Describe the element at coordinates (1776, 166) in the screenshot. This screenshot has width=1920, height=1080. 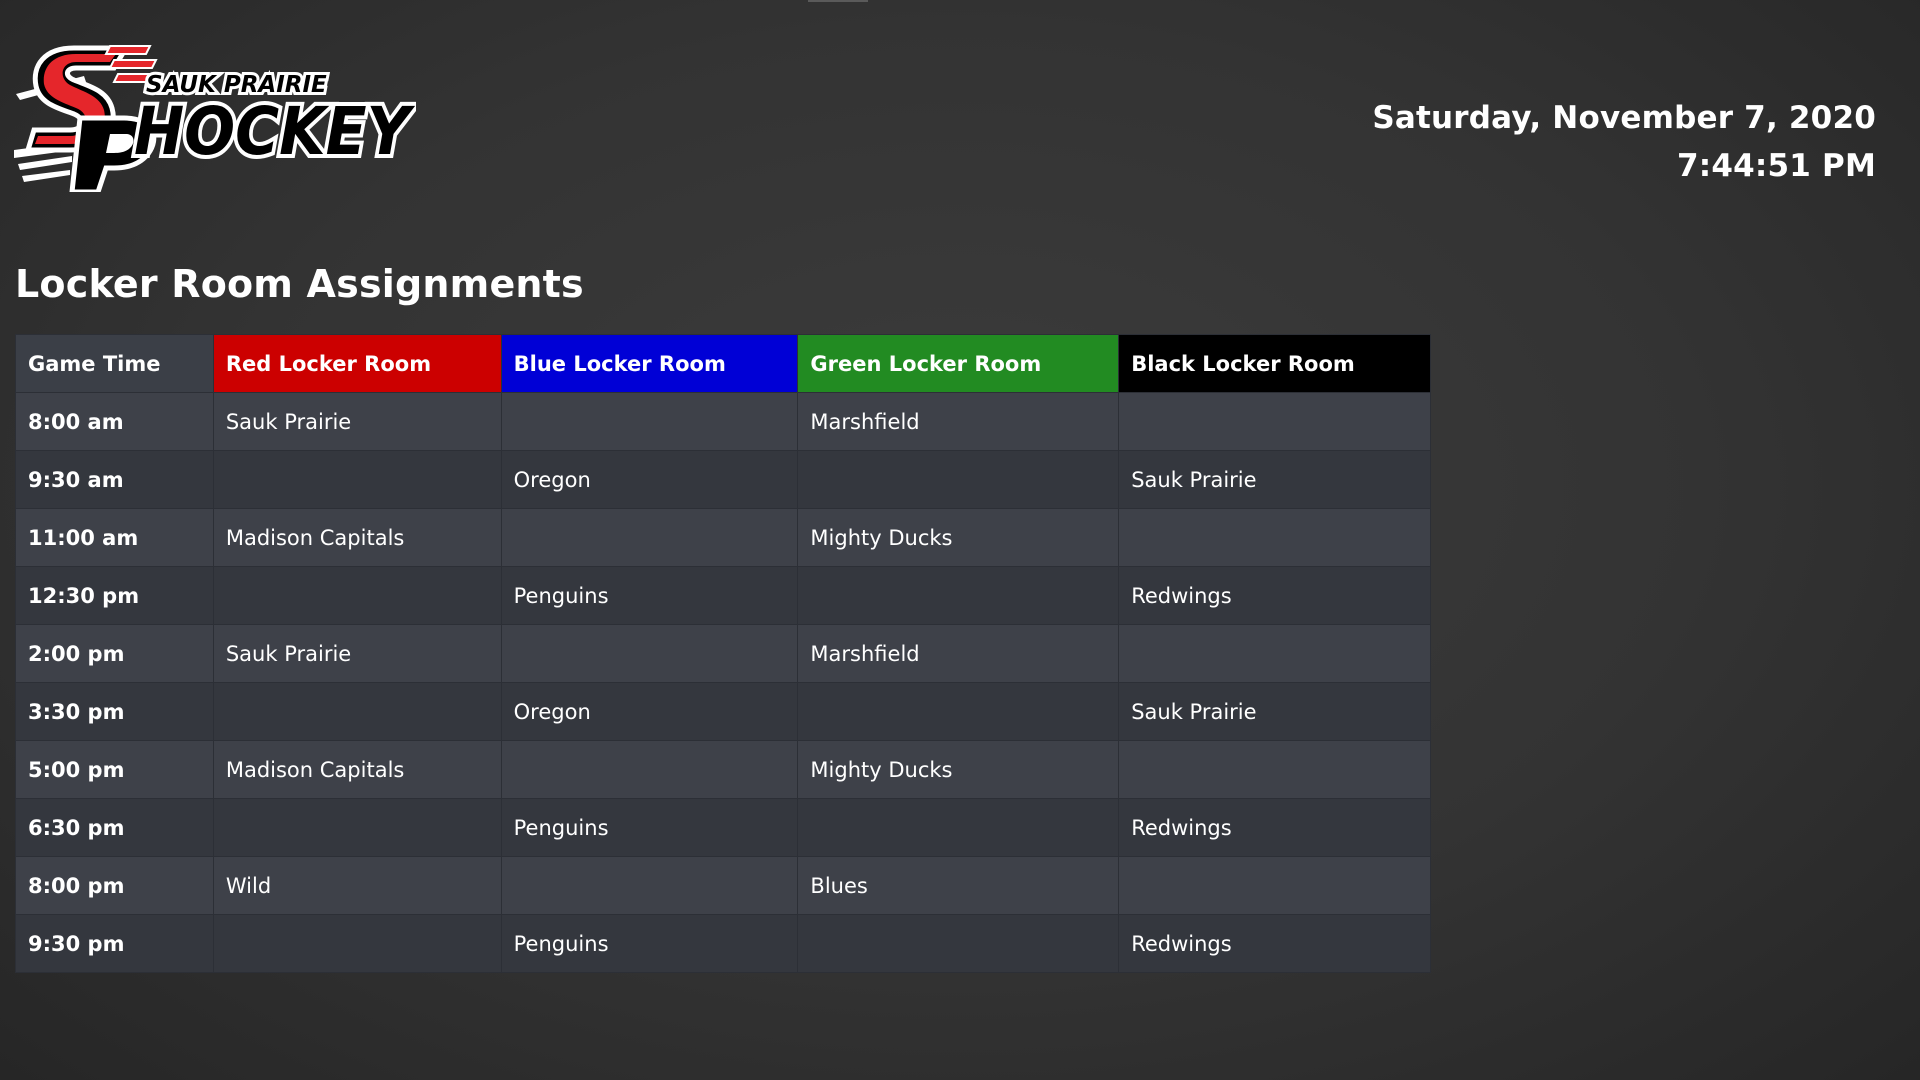
I see `current-time: 7:44:51 PM` at that location.